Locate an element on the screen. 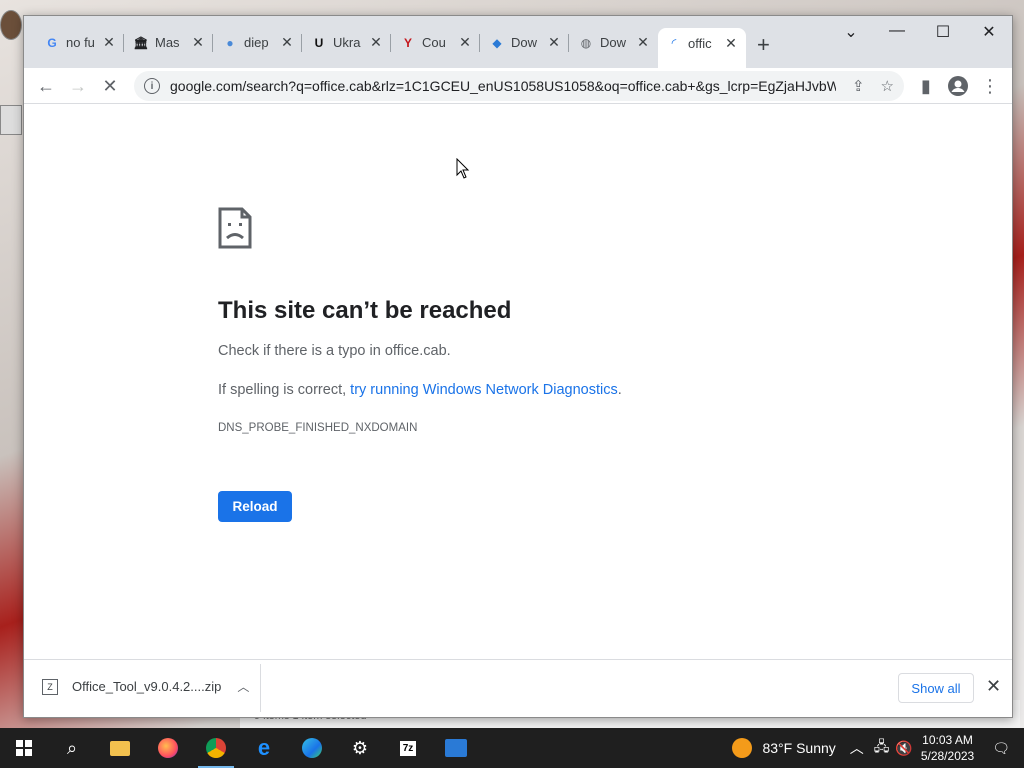  app-icon is located at coordinates (456, 748).